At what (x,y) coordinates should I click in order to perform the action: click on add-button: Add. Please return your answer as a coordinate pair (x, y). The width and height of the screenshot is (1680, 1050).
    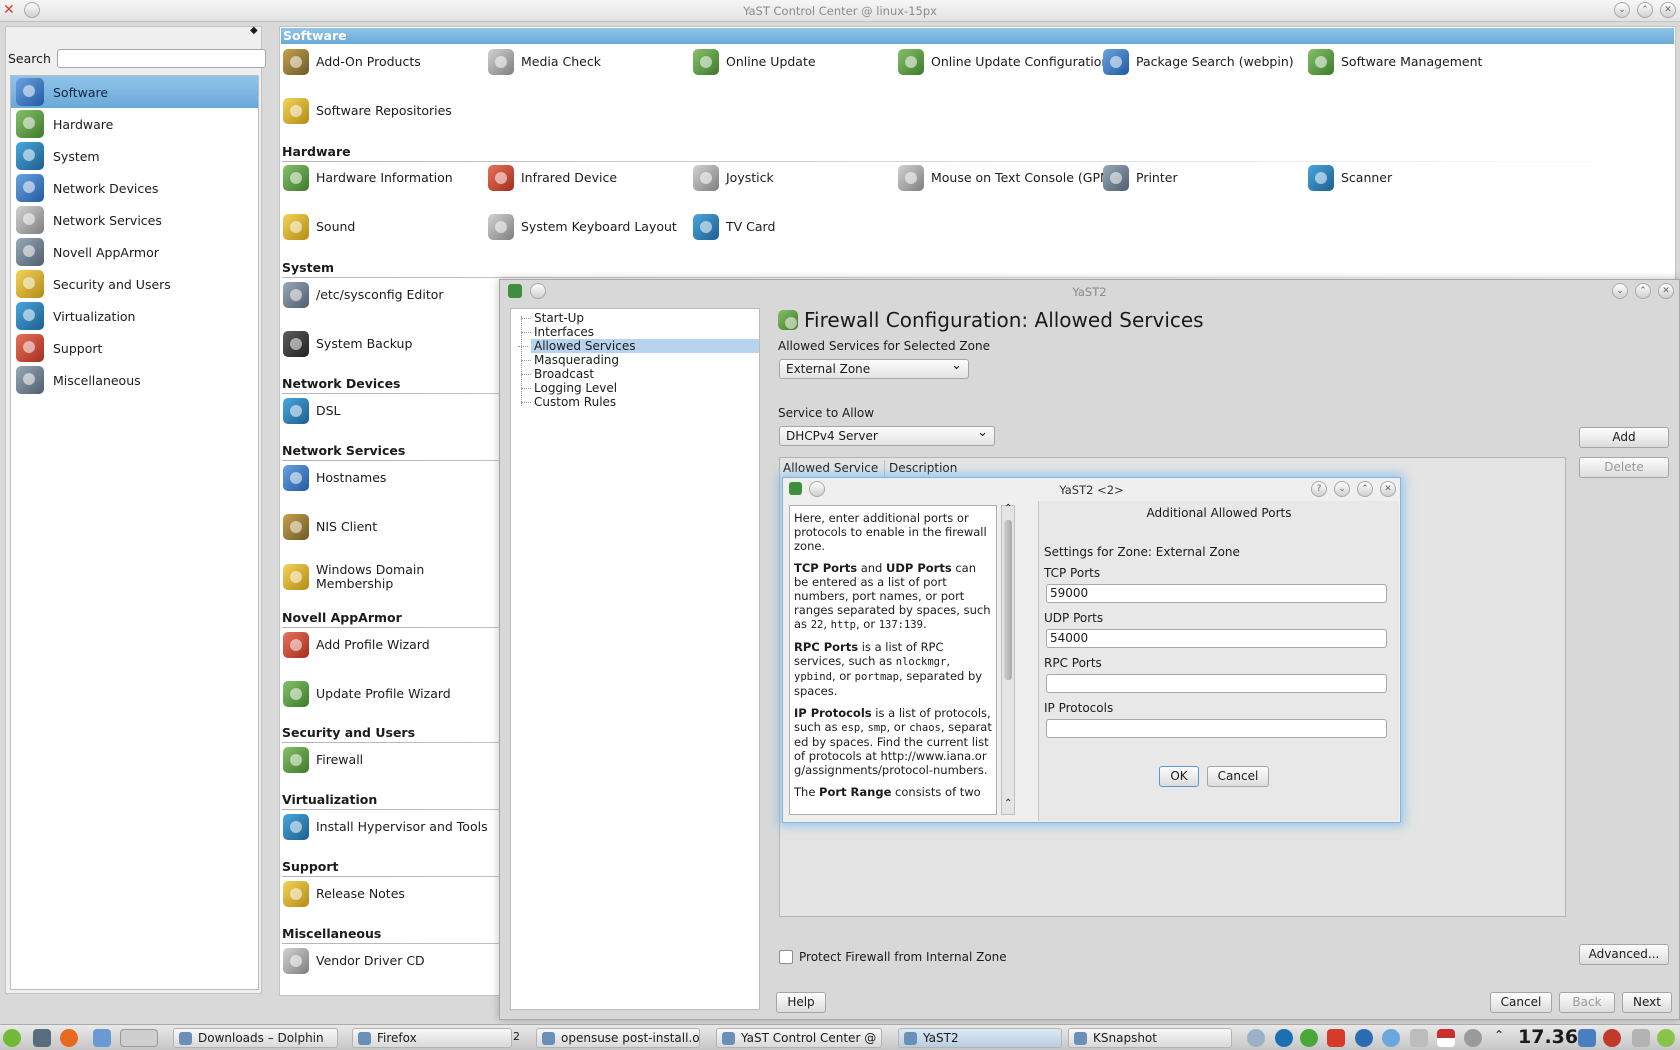
    Looking at the image, I should click on (1624, 437).